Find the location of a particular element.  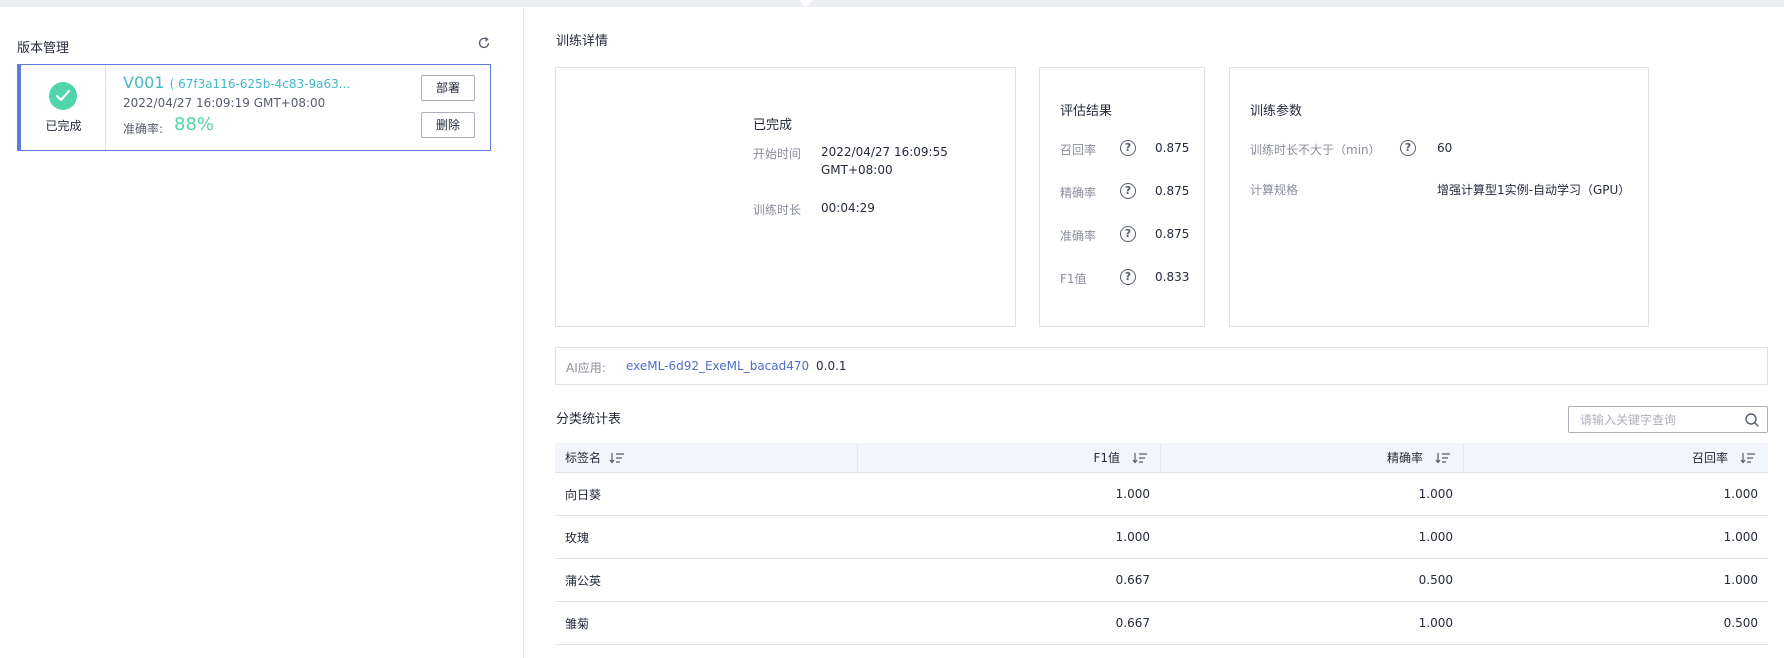

start-time-value-line2: GMT+08:00 is located at coordinates (857, 170).